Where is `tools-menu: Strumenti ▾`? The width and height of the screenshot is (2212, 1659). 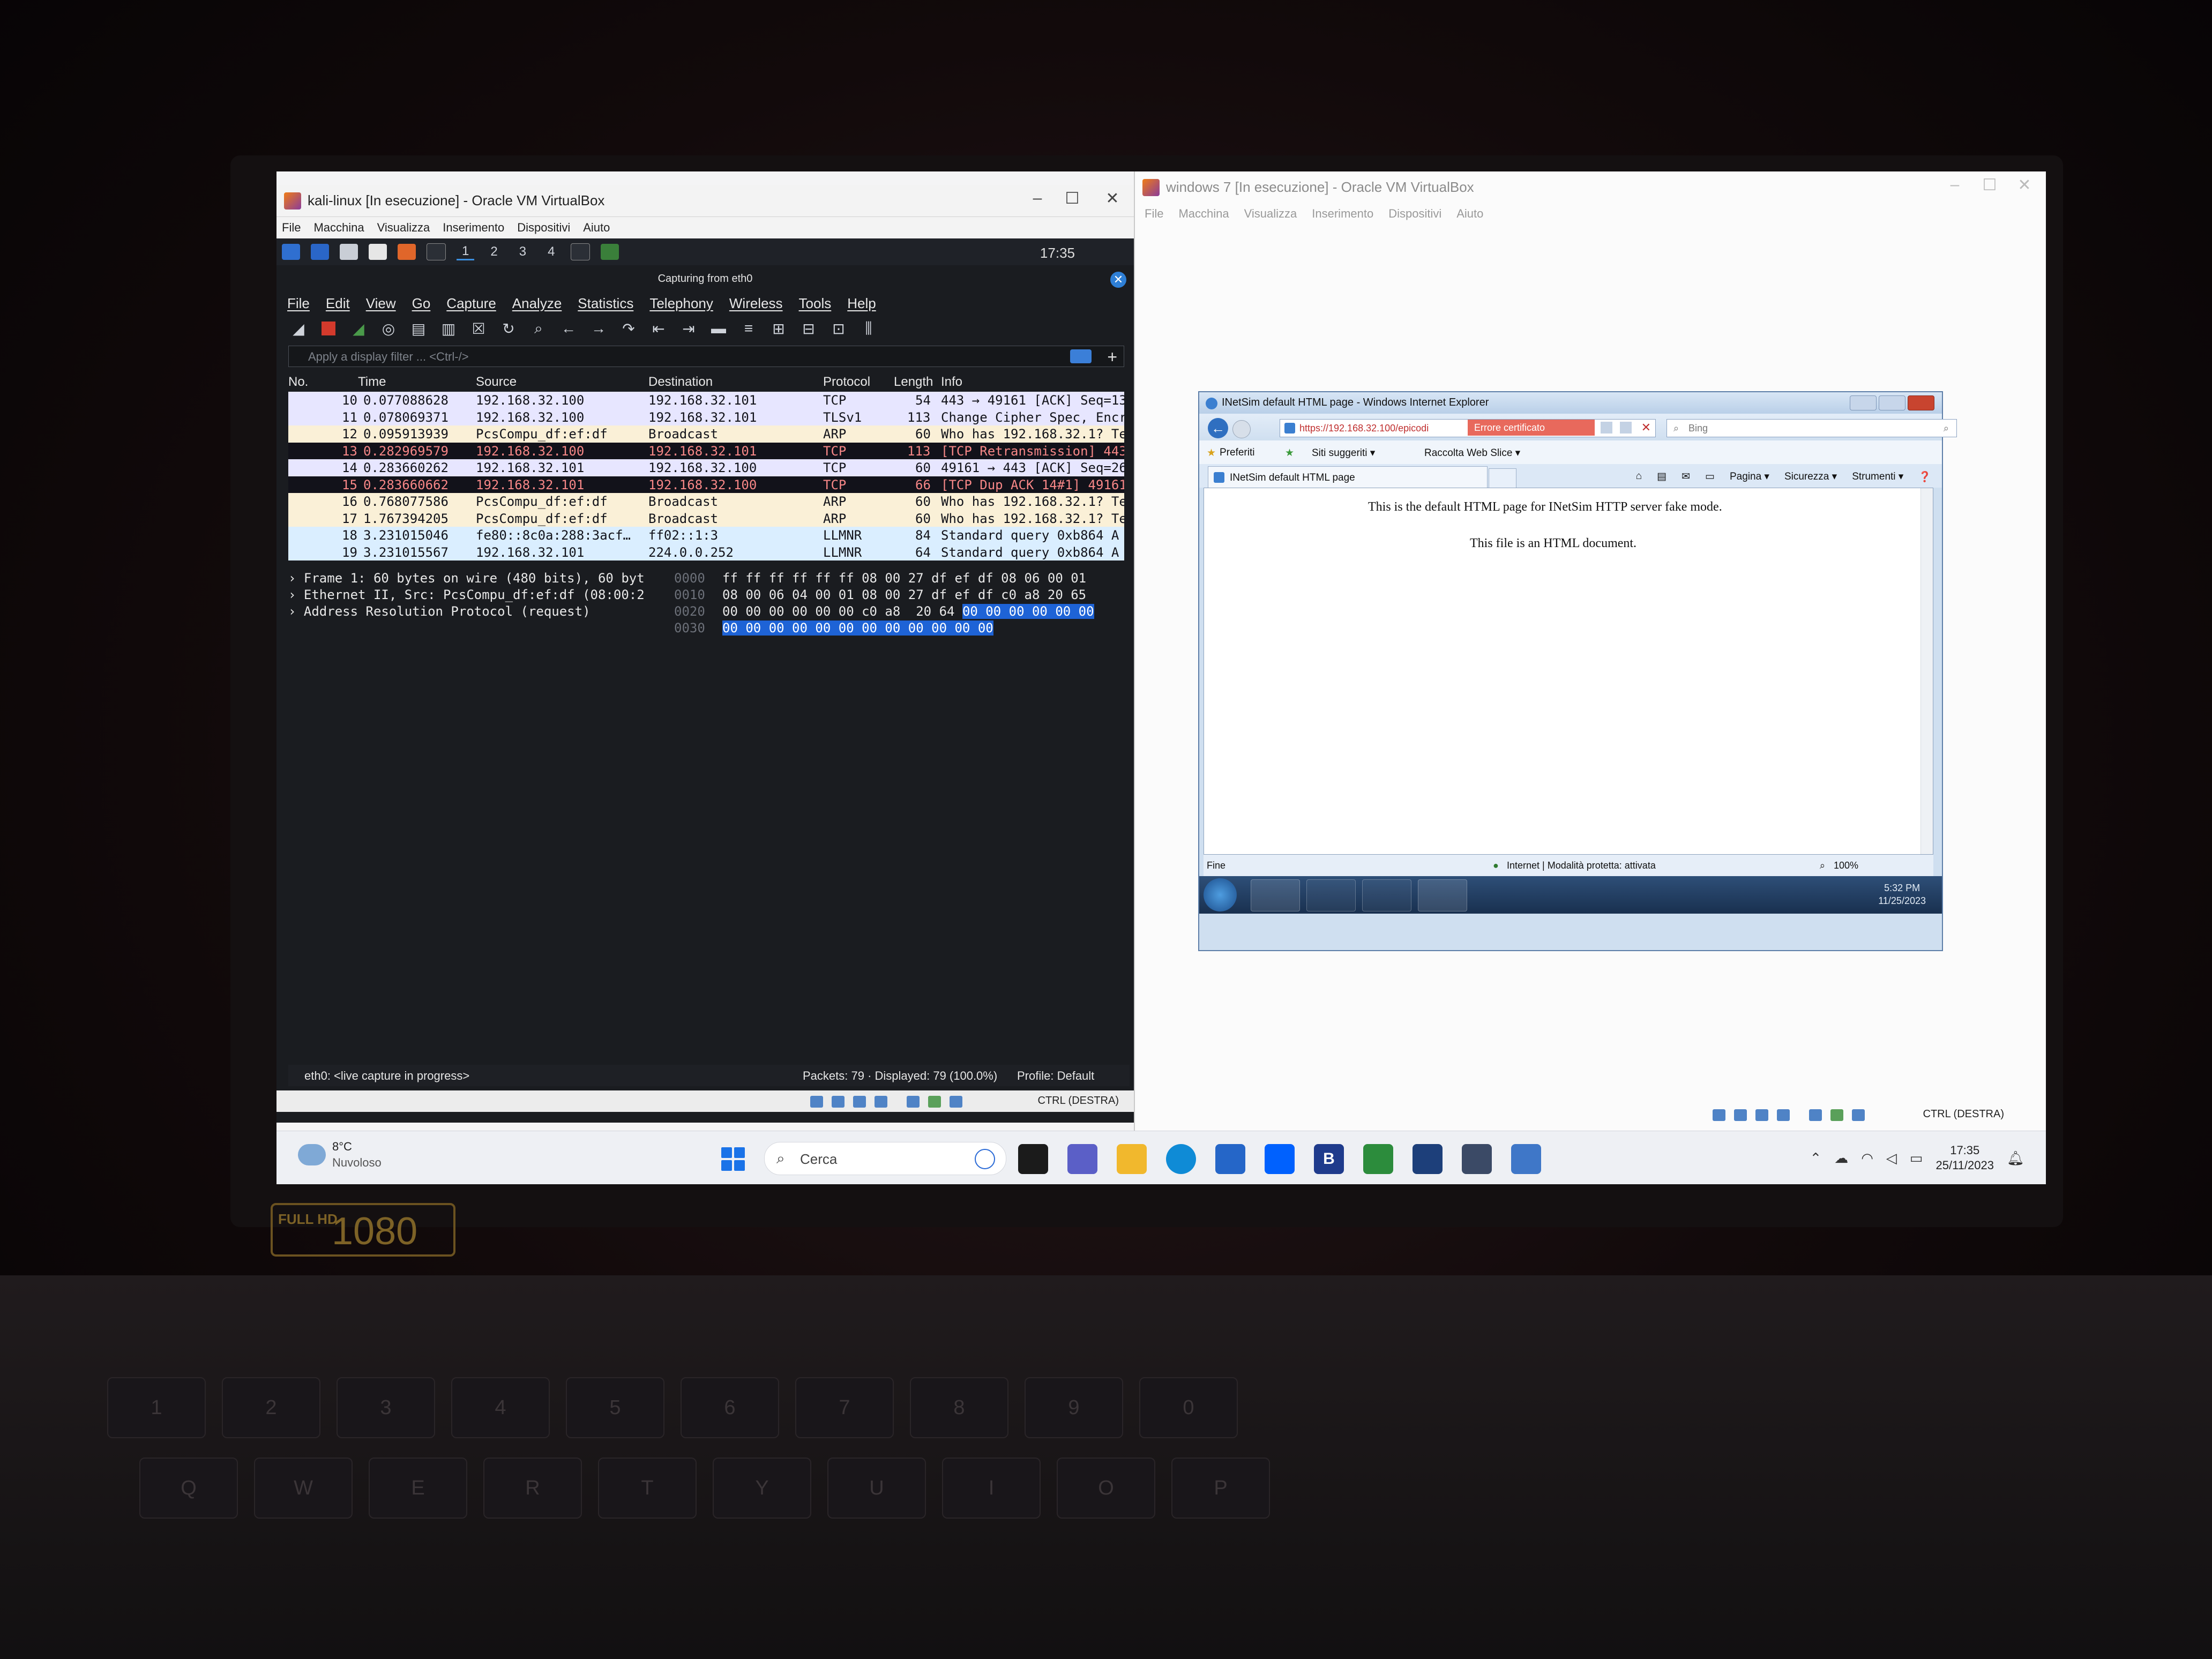 tools-menu: Strumenti ▾ is located at coordinates (1877, 476).